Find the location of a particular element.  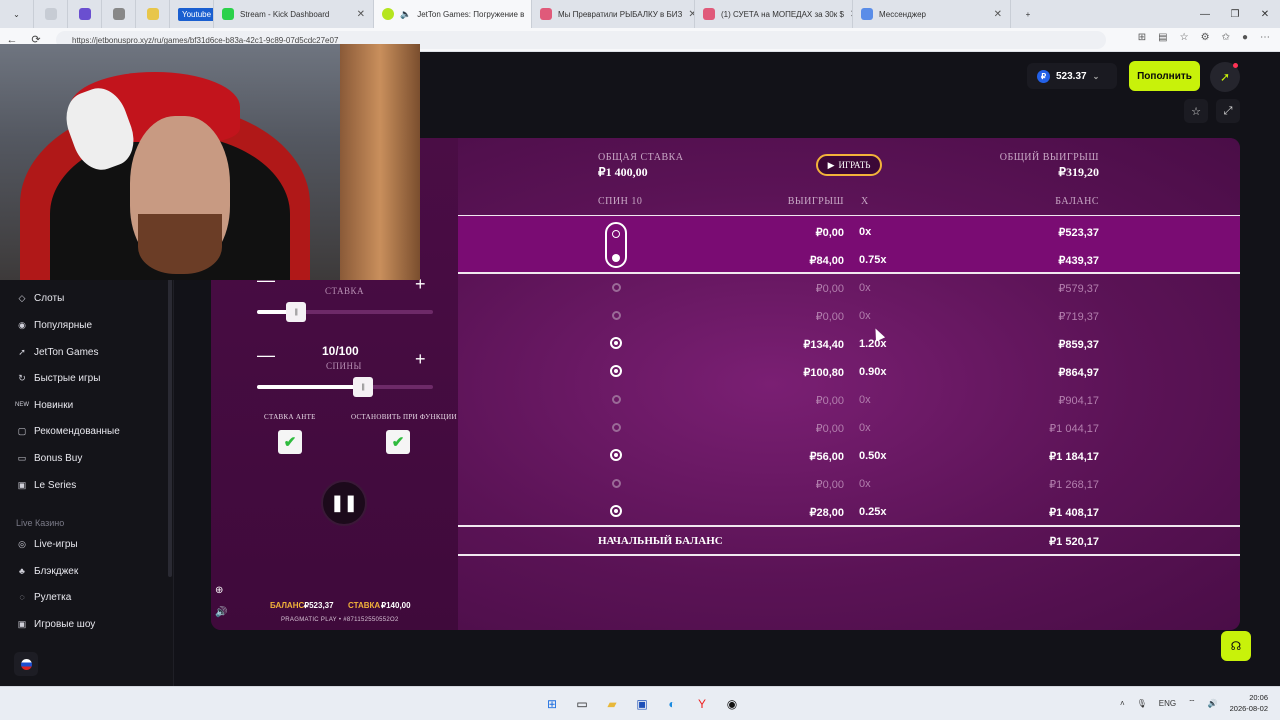

reader-icon: ▤ is located at coordinates (1162, 37).